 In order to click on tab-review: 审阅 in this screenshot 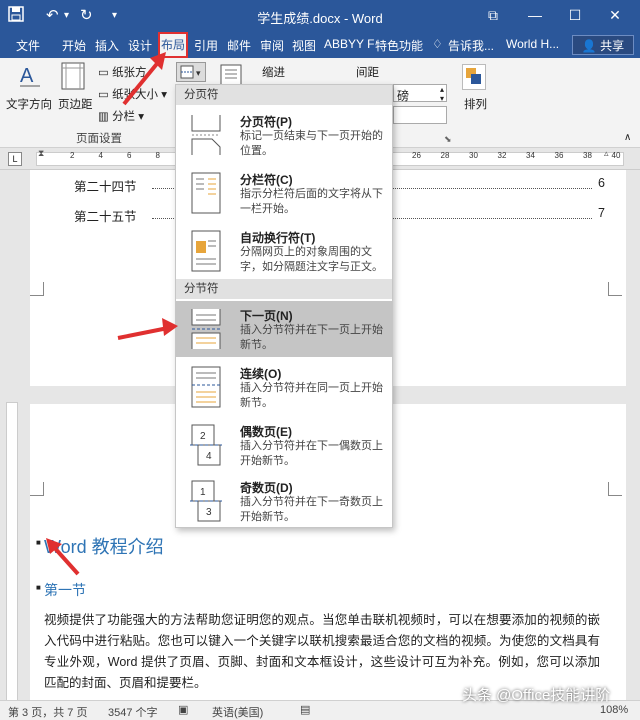, I will do `click(272, 45)`.